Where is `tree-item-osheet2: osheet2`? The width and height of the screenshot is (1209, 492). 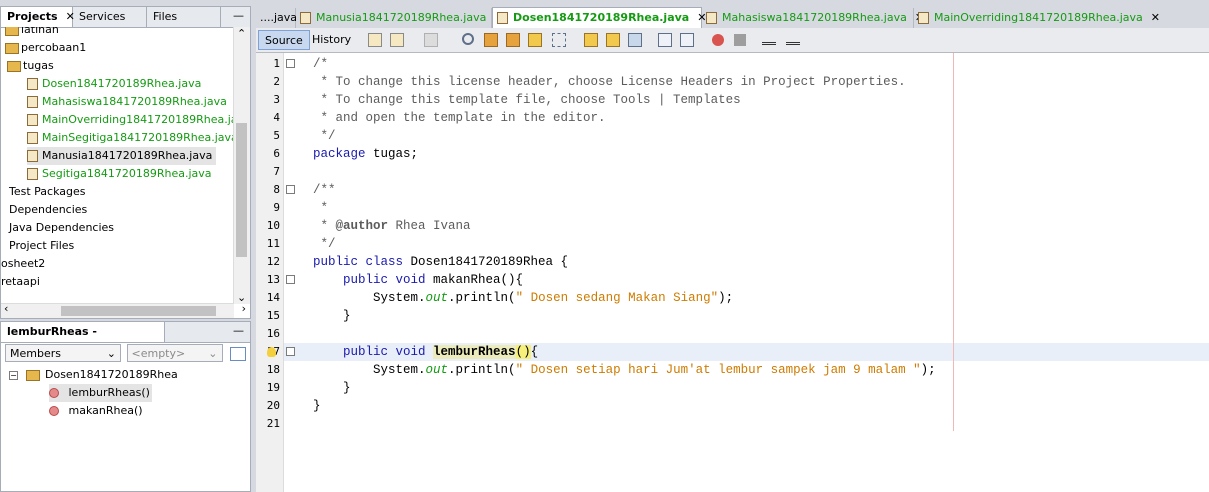
tree-item-osheet2: osheet2 is located at coordinates (23, 264).